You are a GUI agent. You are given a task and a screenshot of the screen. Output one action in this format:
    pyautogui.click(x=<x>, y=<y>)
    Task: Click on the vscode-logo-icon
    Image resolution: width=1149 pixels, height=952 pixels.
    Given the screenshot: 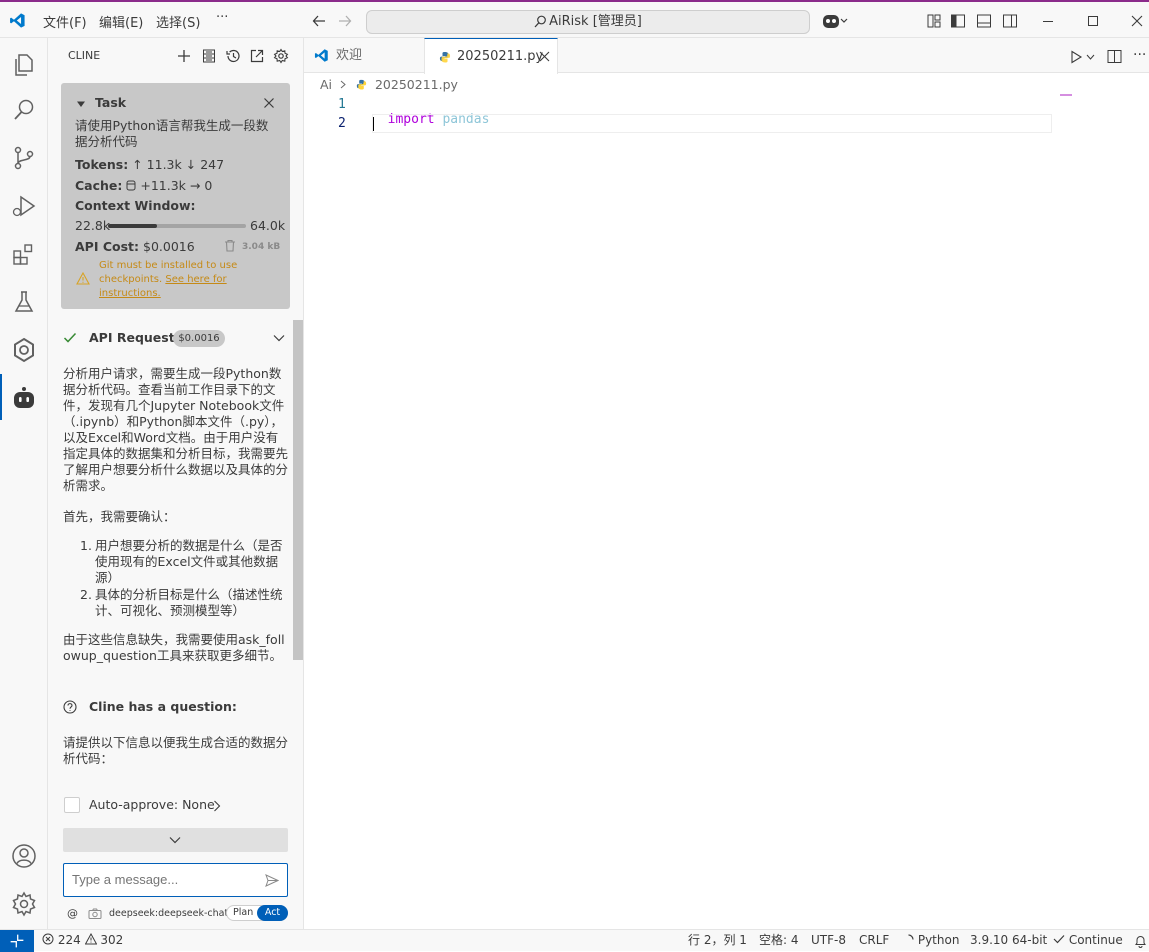 What is the action you would take?
    pyautogui.click(x=17, y=20)
    